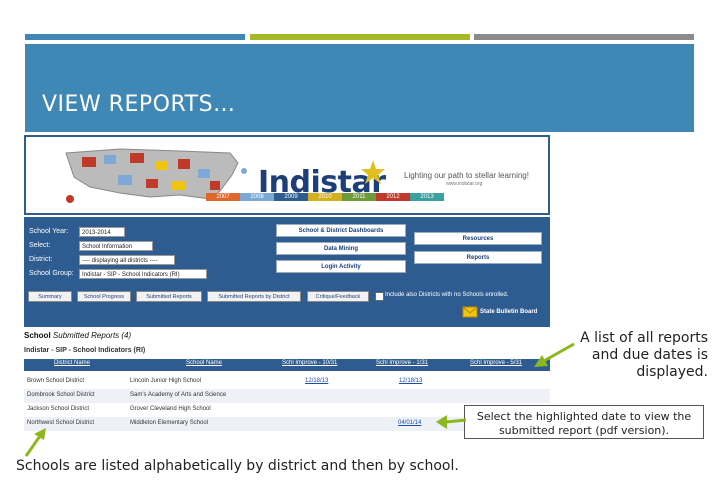 This screenshot has height=504, width=720. I want to click on state-bulletin-board-link: State Bulletin Board, so click(508, 312).